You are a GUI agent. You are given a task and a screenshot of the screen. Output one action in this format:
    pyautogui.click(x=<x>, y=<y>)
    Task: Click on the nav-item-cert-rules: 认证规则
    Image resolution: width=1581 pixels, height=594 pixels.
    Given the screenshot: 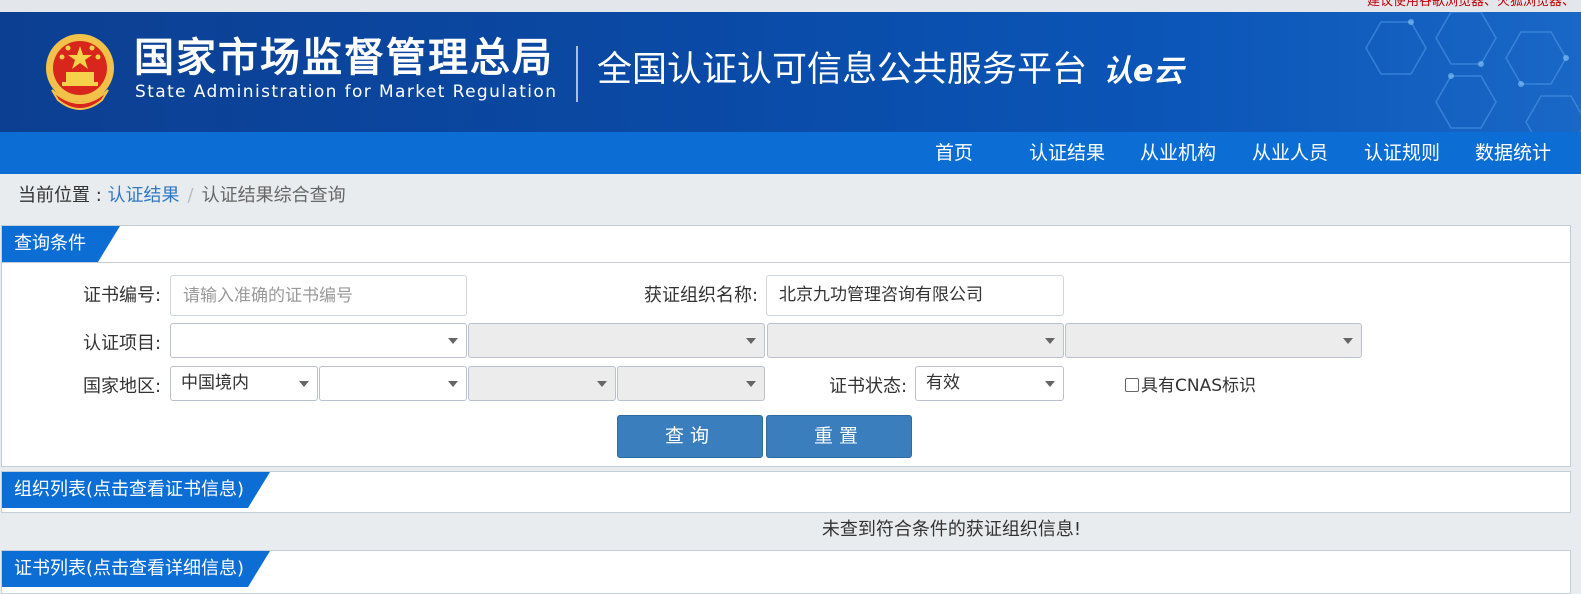 What is the action you would take?
    pyautogui.click(x=1402, y=153)
    